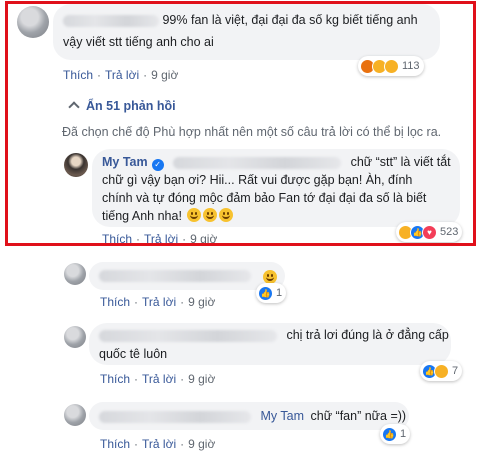  What do you see at coordinates (175, 276) in the screenshot?
I see `blurred-comment-text` at bounding box center [175, 276].